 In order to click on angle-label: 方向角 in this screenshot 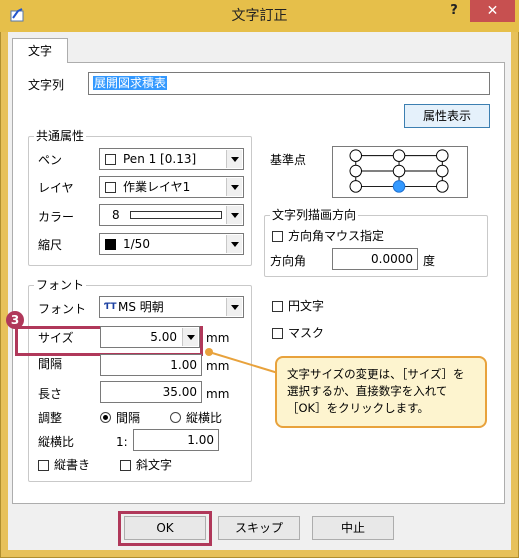, I will do `click(288, 261)`.